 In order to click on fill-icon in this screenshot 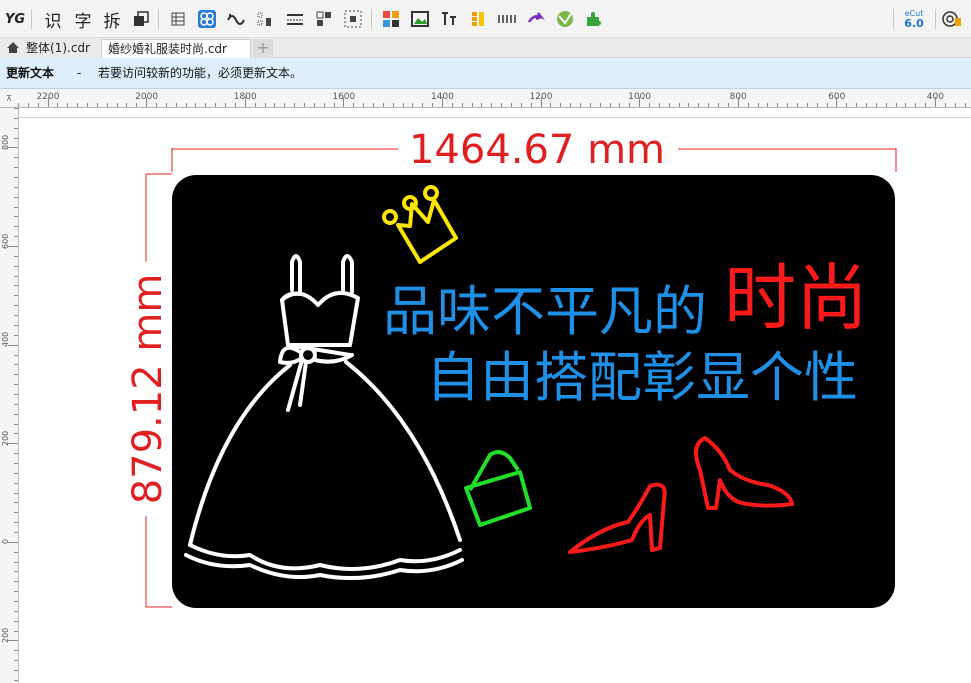, I will do `click(478, 19)`.